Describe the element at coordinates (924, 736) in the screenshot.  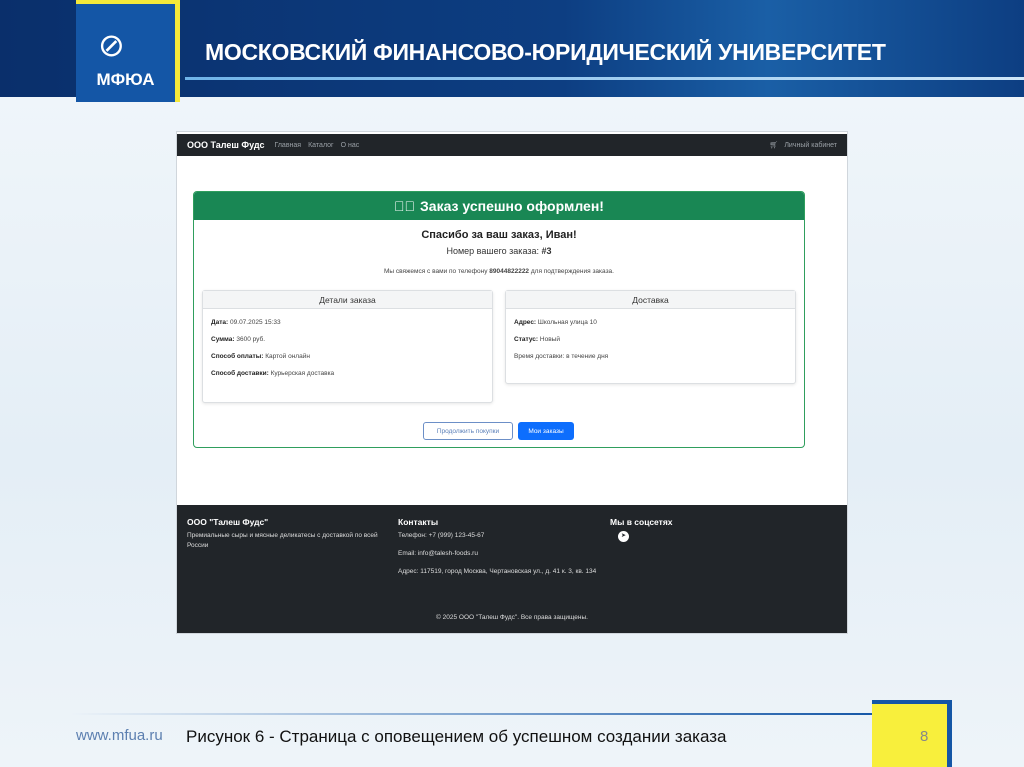
I see `page-number: 8` at that location.